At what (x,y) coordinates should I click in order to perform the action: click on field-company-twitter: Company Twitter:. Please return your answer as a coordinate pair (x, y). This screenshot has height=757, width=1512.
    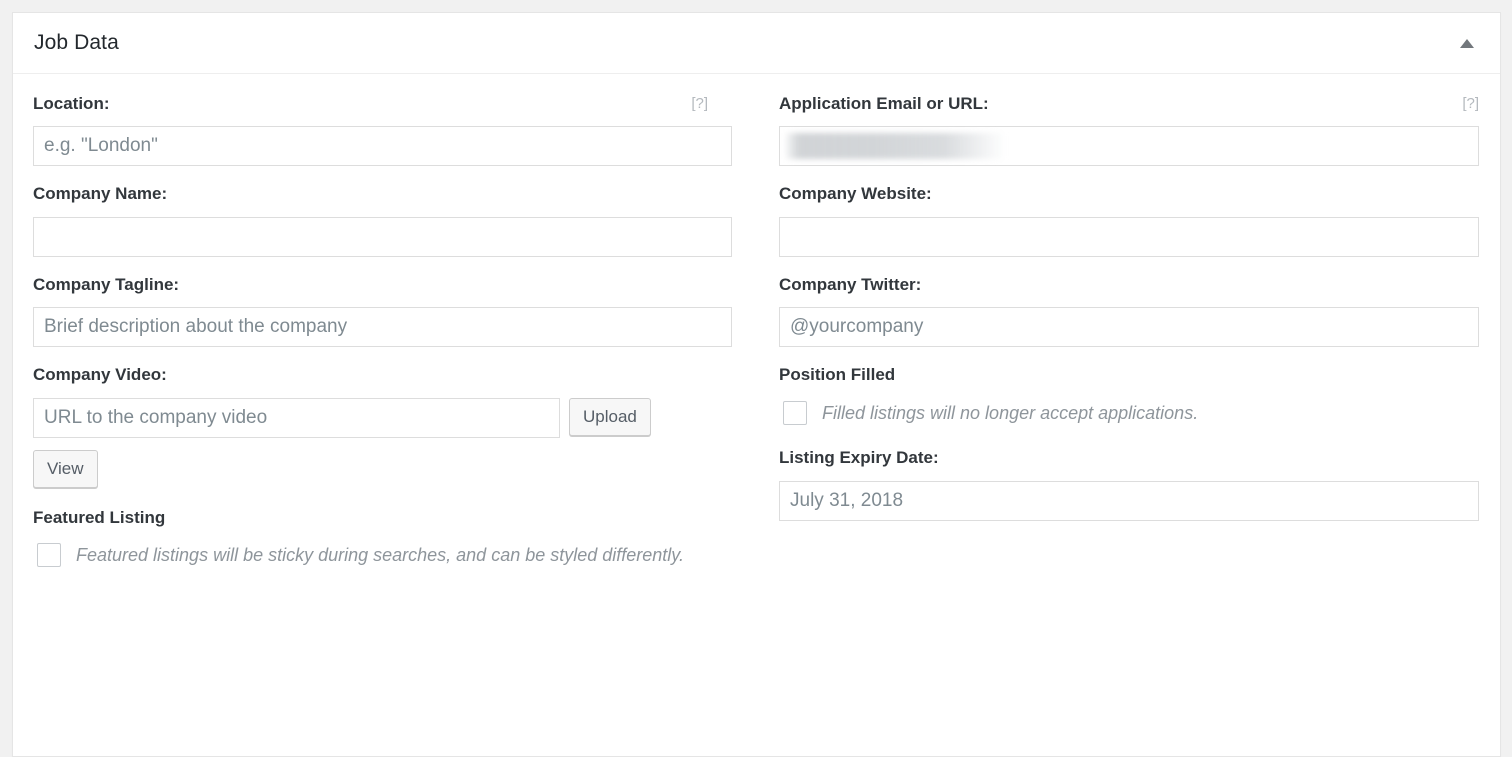
    Looking at the image, I should click on (1129, 311).